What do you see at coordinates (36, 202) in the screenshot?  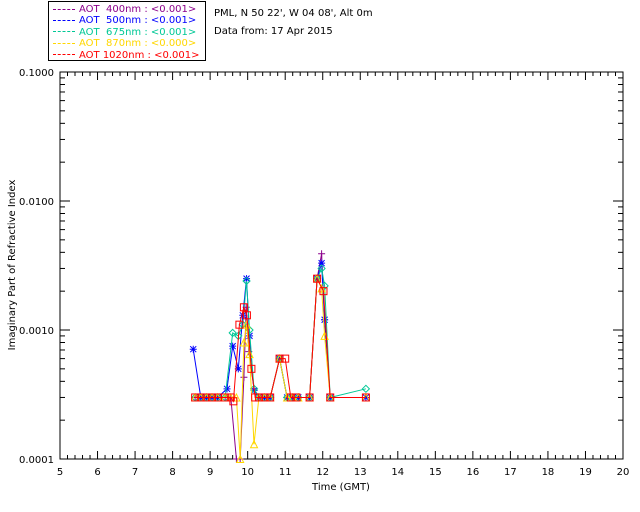 I see `y-tick-label: 0.0100` at bounding box center [36, 202].